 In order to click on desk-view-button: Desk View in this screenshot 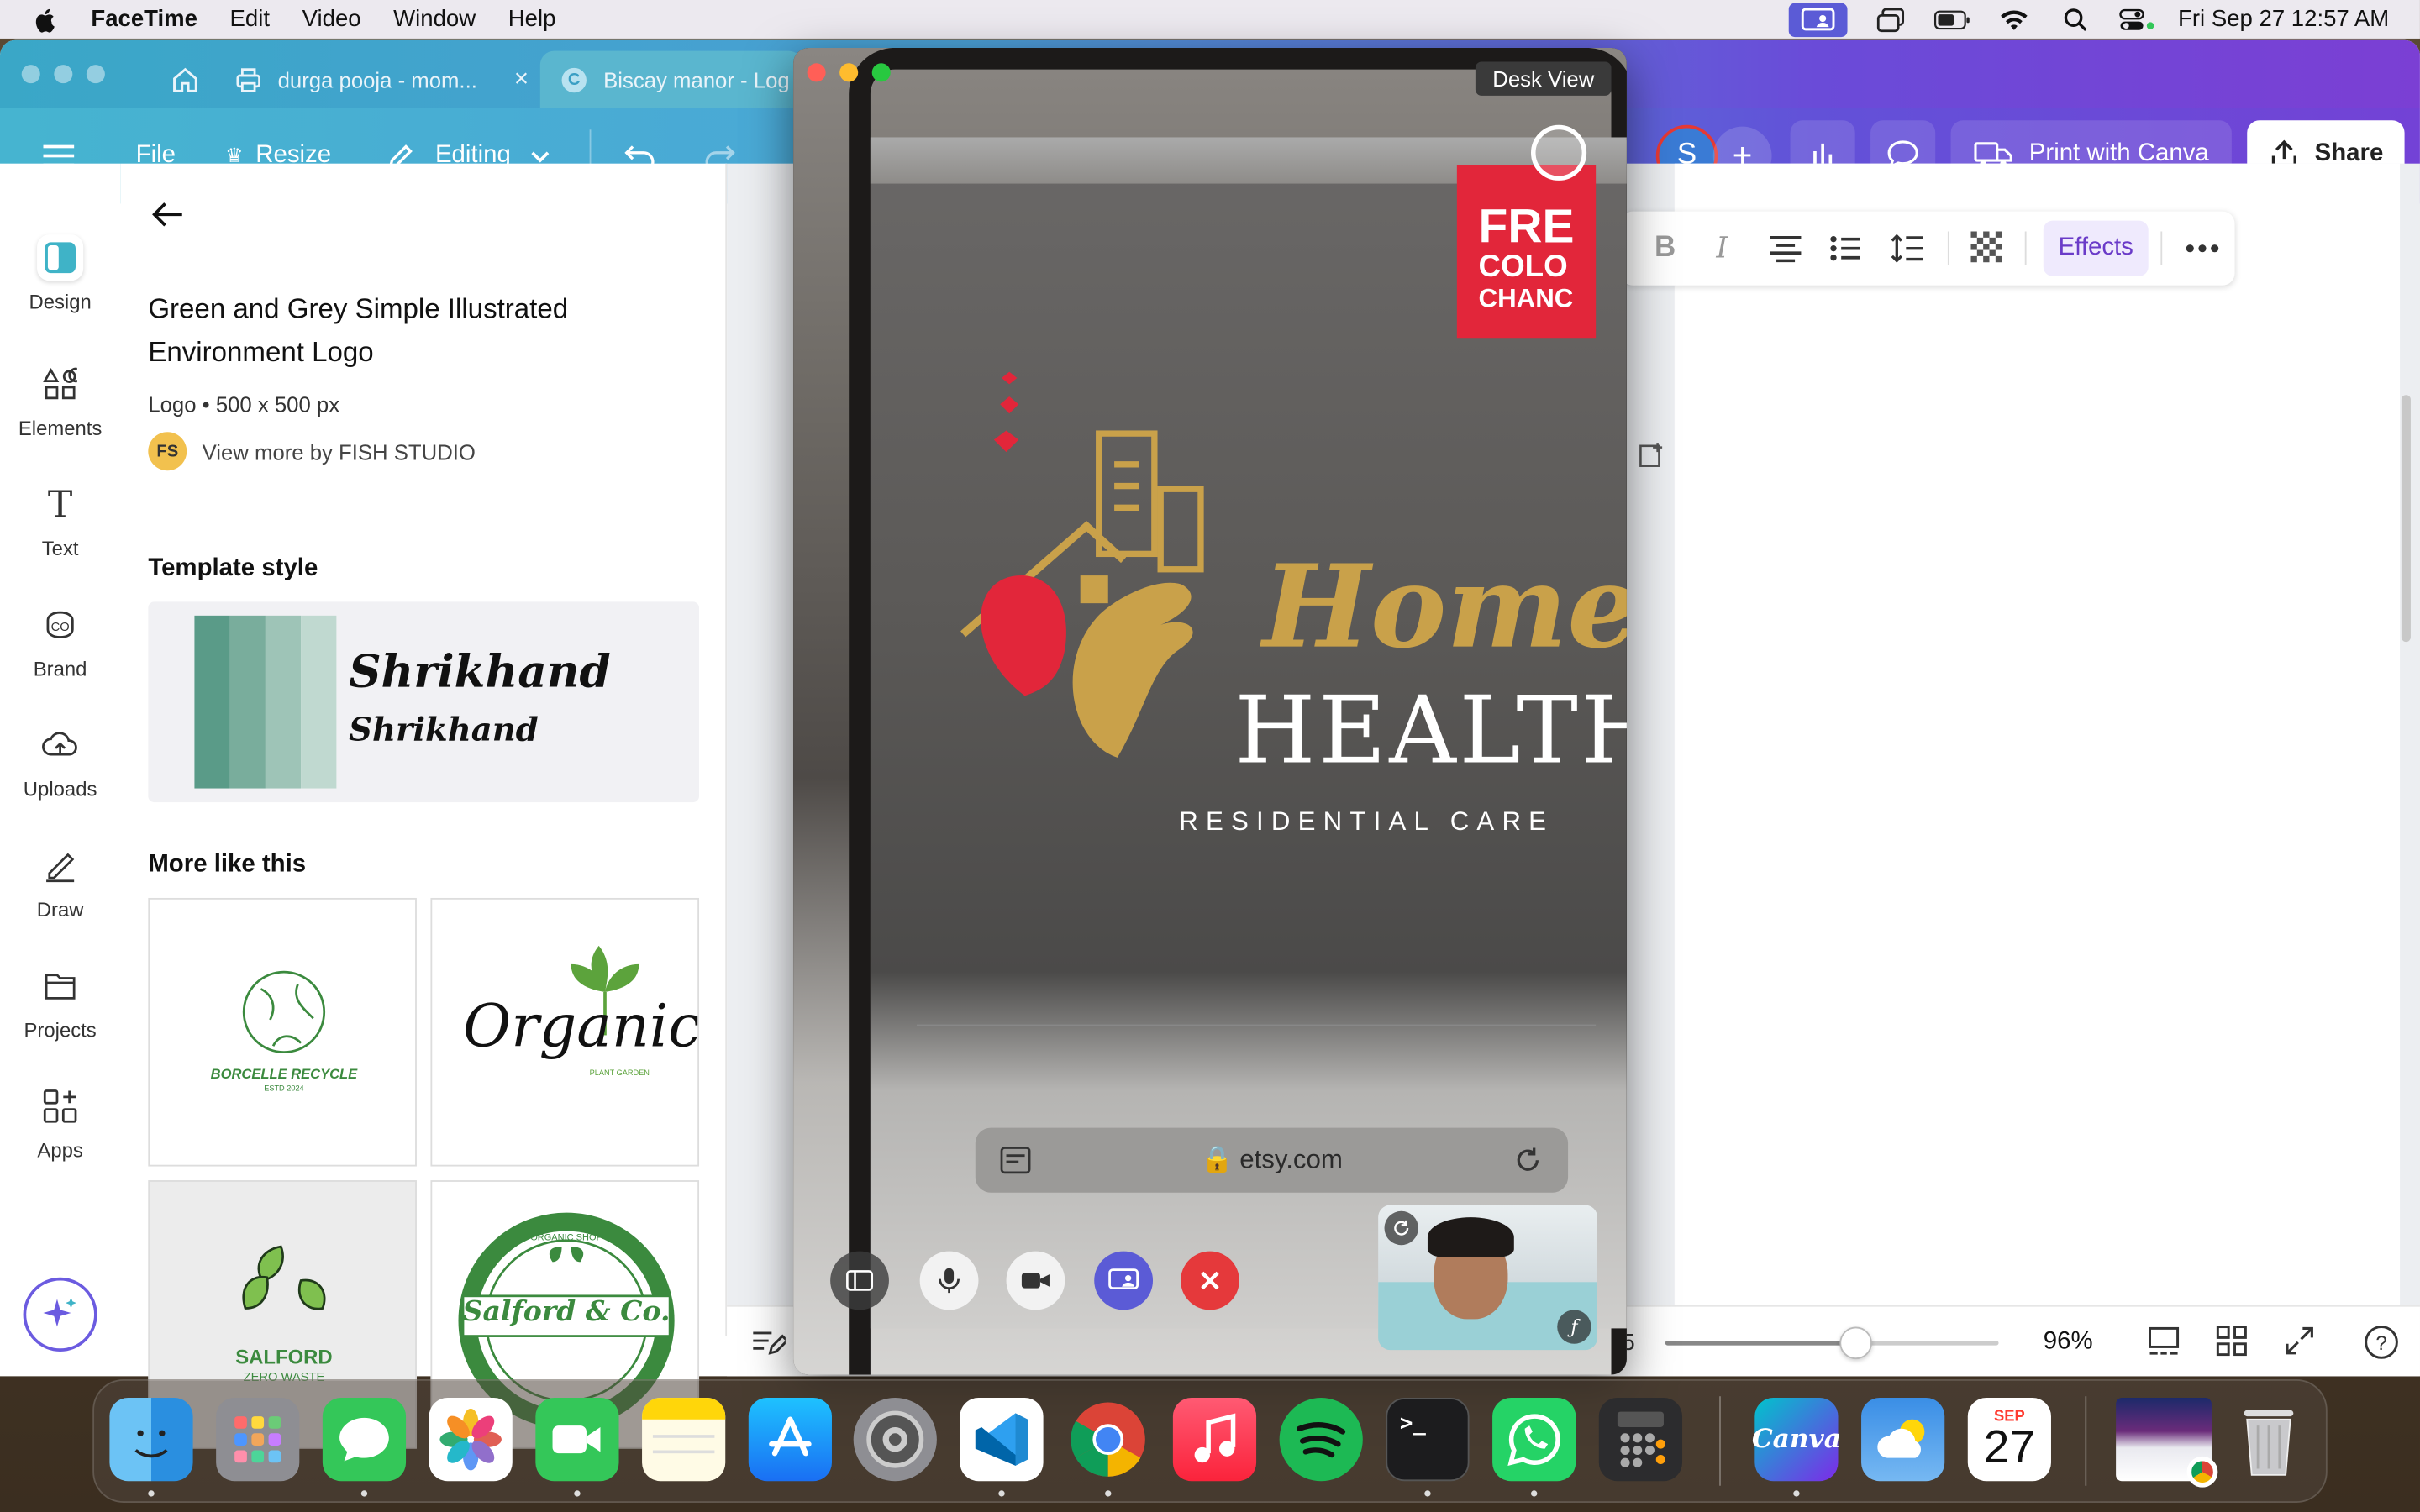, I will do `click(1544, 78)`.